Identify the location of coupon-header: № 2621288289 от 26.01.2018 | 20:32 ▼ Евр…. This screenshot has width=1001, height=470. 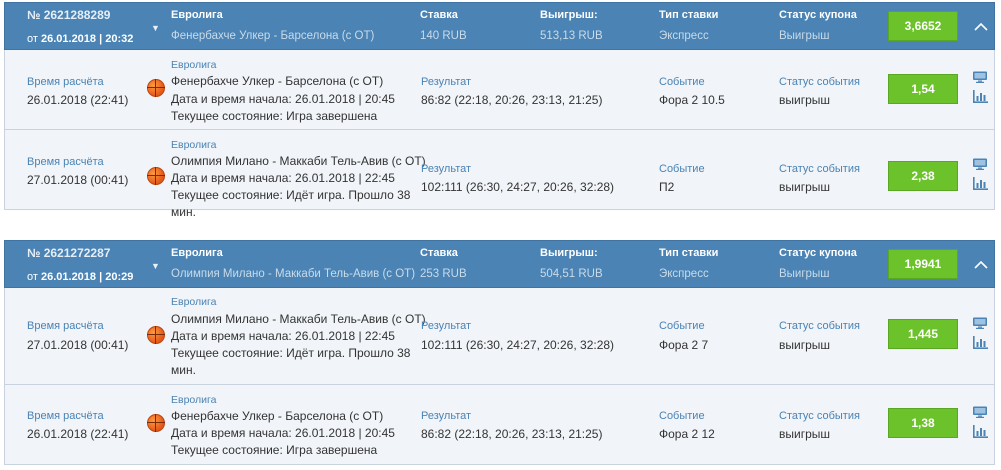
(499, 26).